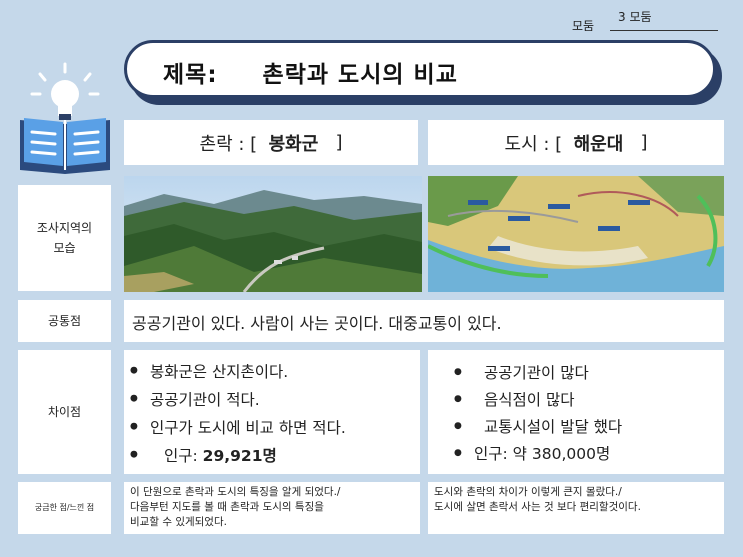 This screenshot has width=743, height=557. What do you see at coordinates (424, 321) in the screenshot?
I see `common-points: 공공기관이 있다. 사람이 사는 곳이다. 대중교통이 있다.` at bounding box center [424, 321].